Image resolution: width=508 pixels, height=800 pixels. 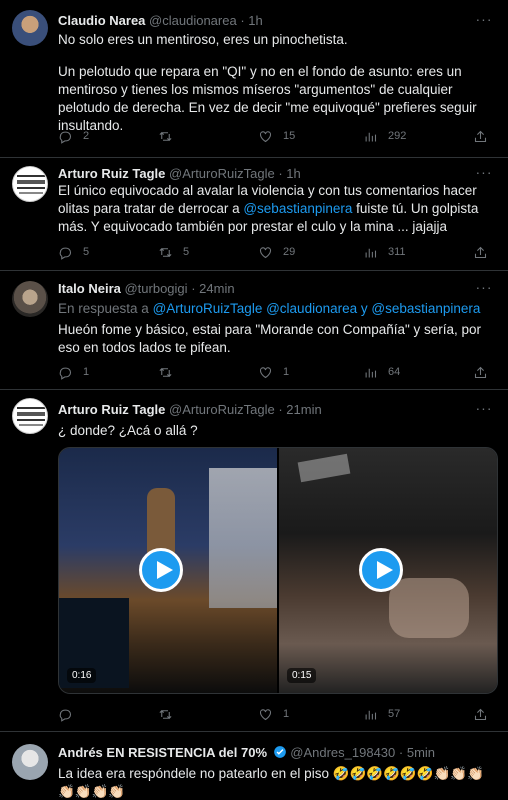 I want to click on mention-link: @ArturoRuizTagle, so click(x=208, y=308).